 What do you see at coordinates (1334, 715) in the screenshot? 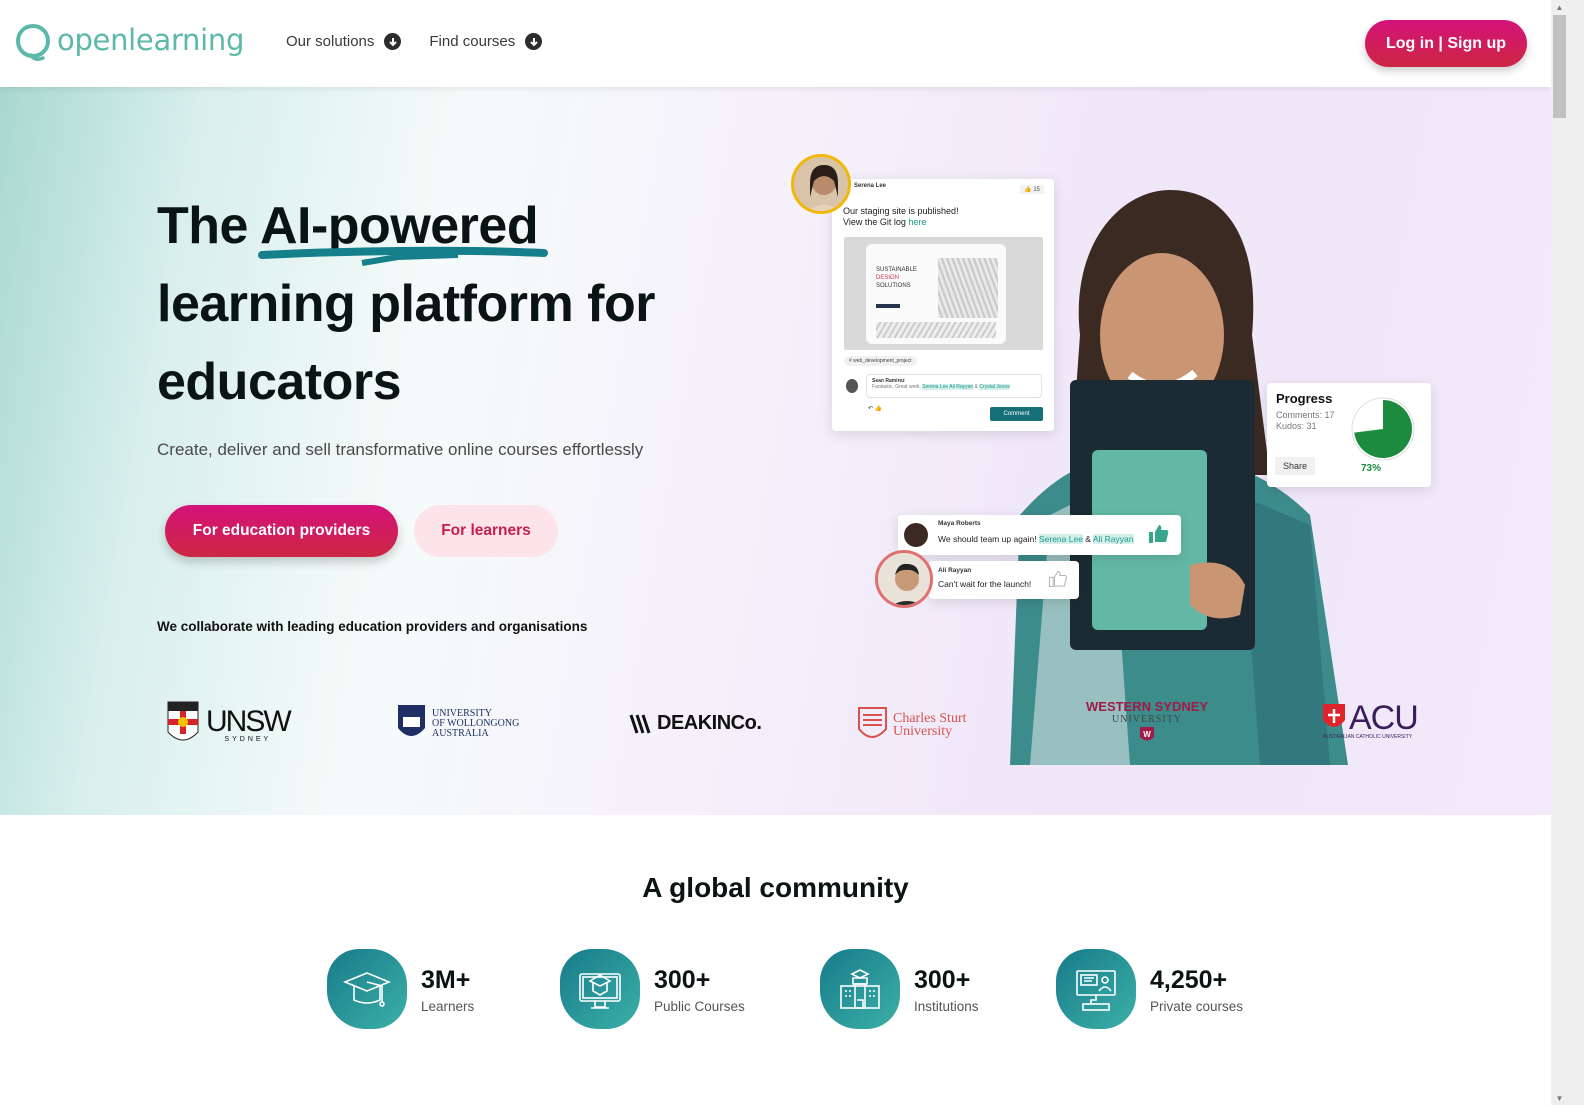
I see `acu-shield-icon` at bounding box center [1334, 715].